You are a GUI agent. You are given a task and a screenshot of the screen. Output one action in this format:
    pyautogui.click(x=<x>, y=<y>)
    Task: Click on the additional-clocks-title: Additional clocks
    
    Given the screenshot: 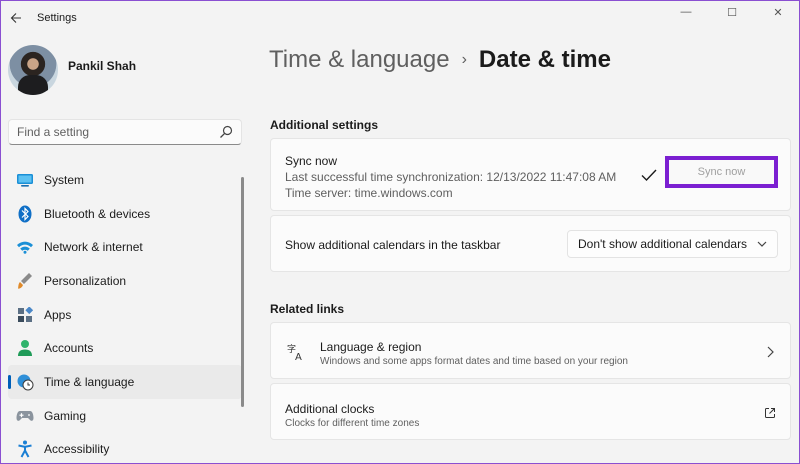 What is the action you would take?
    pyautogui.click(x=330, y=409)
    